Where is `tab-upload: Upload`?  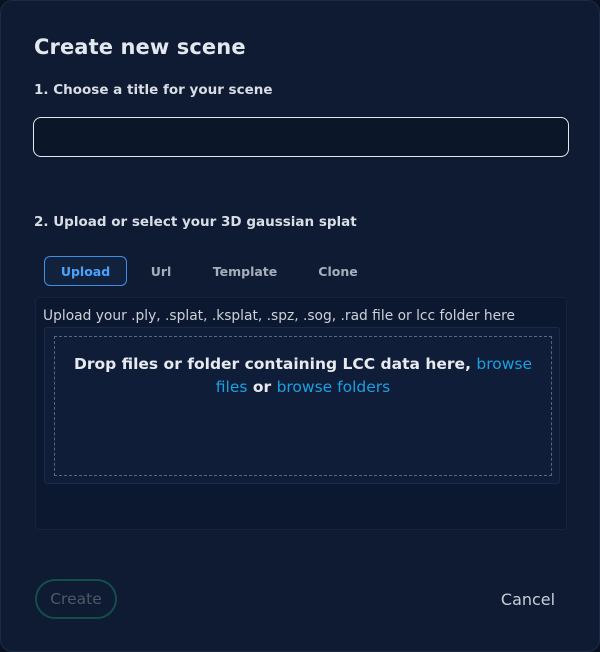
tab-upload: Upload is located at coordinates (85, 271).